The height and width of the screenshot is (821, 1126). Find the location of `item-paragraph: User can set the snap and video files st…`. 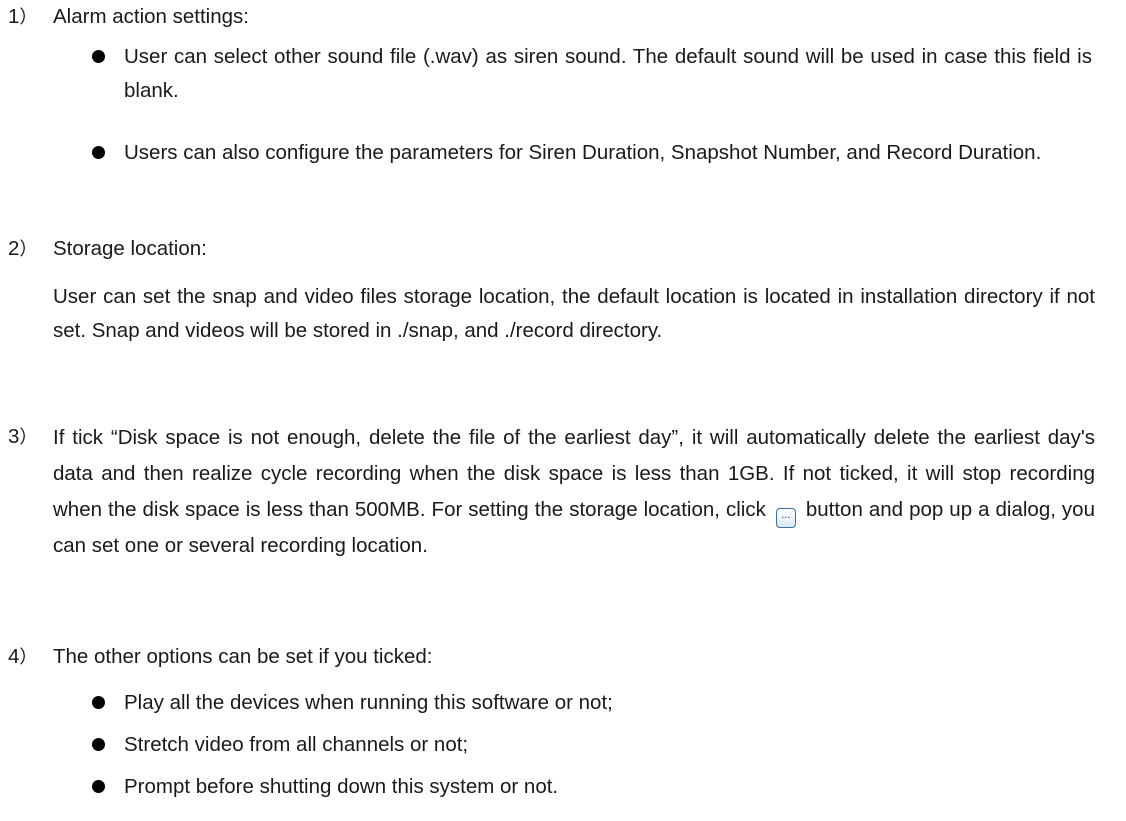

item-paragraph: User can set the snap and video files st… is located at coordinates (574, 313).